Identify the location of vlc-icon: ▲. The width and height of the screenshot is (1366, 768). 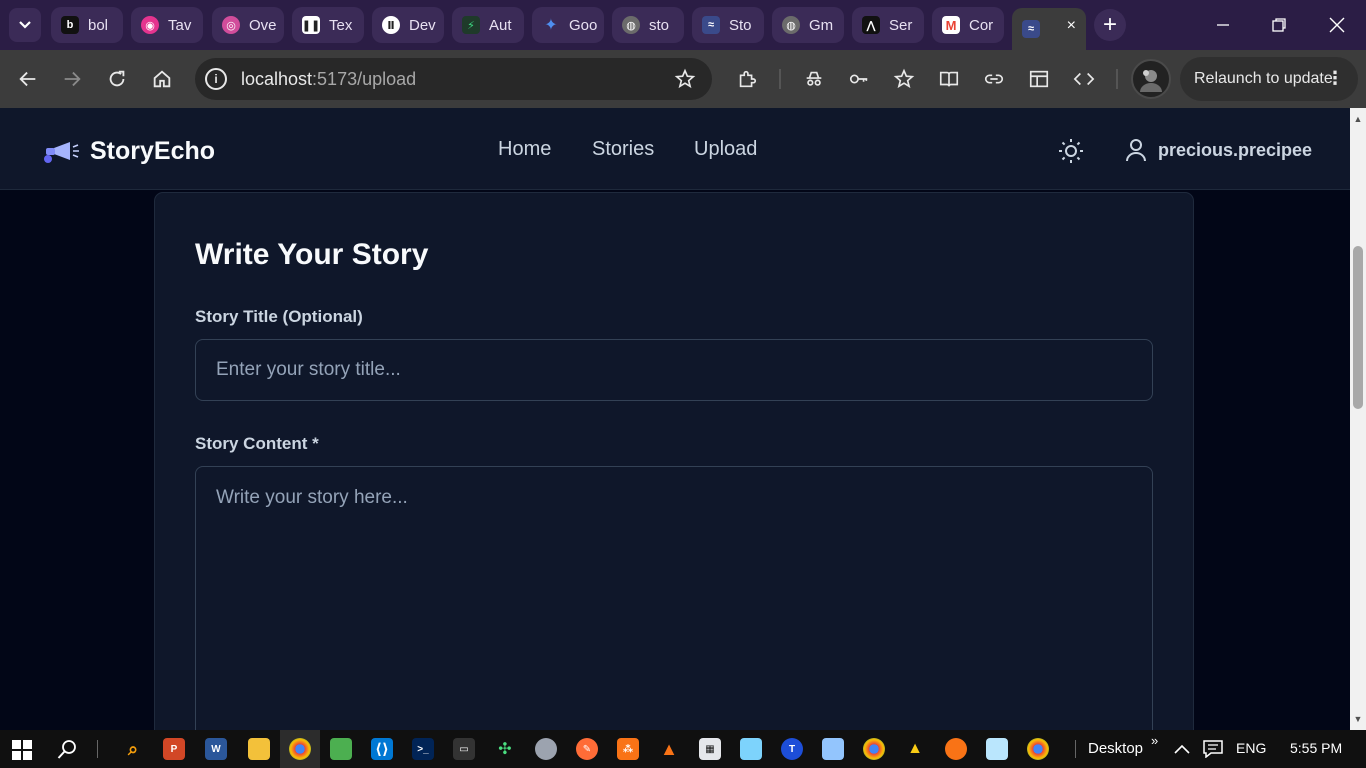
(669, 749).